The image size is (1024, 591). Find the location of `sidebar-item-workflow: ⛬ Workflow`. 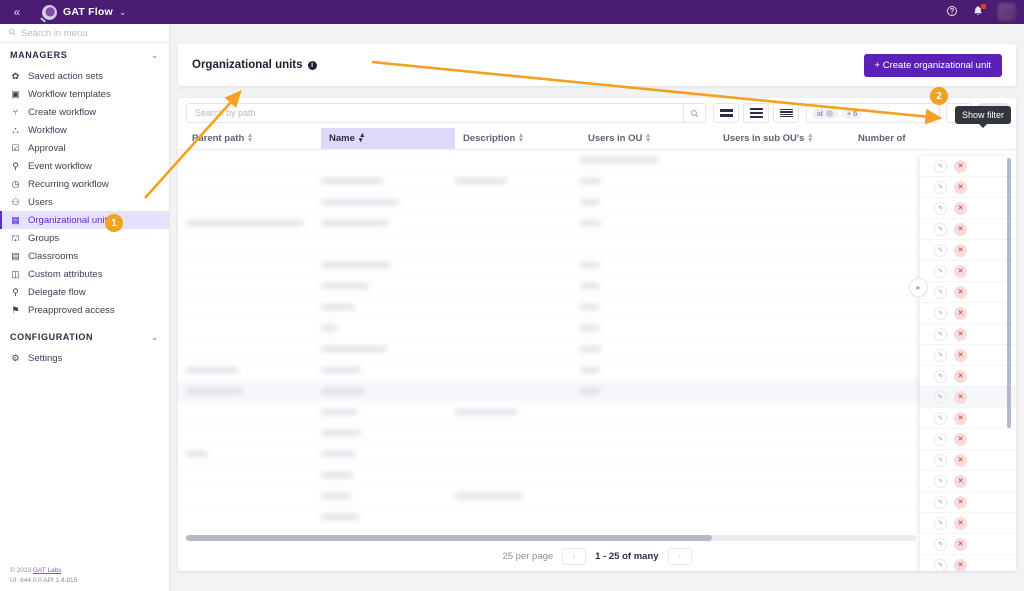

sidebar-item-workflow: ⛬ Workflow is located at coordinates (84, 130).